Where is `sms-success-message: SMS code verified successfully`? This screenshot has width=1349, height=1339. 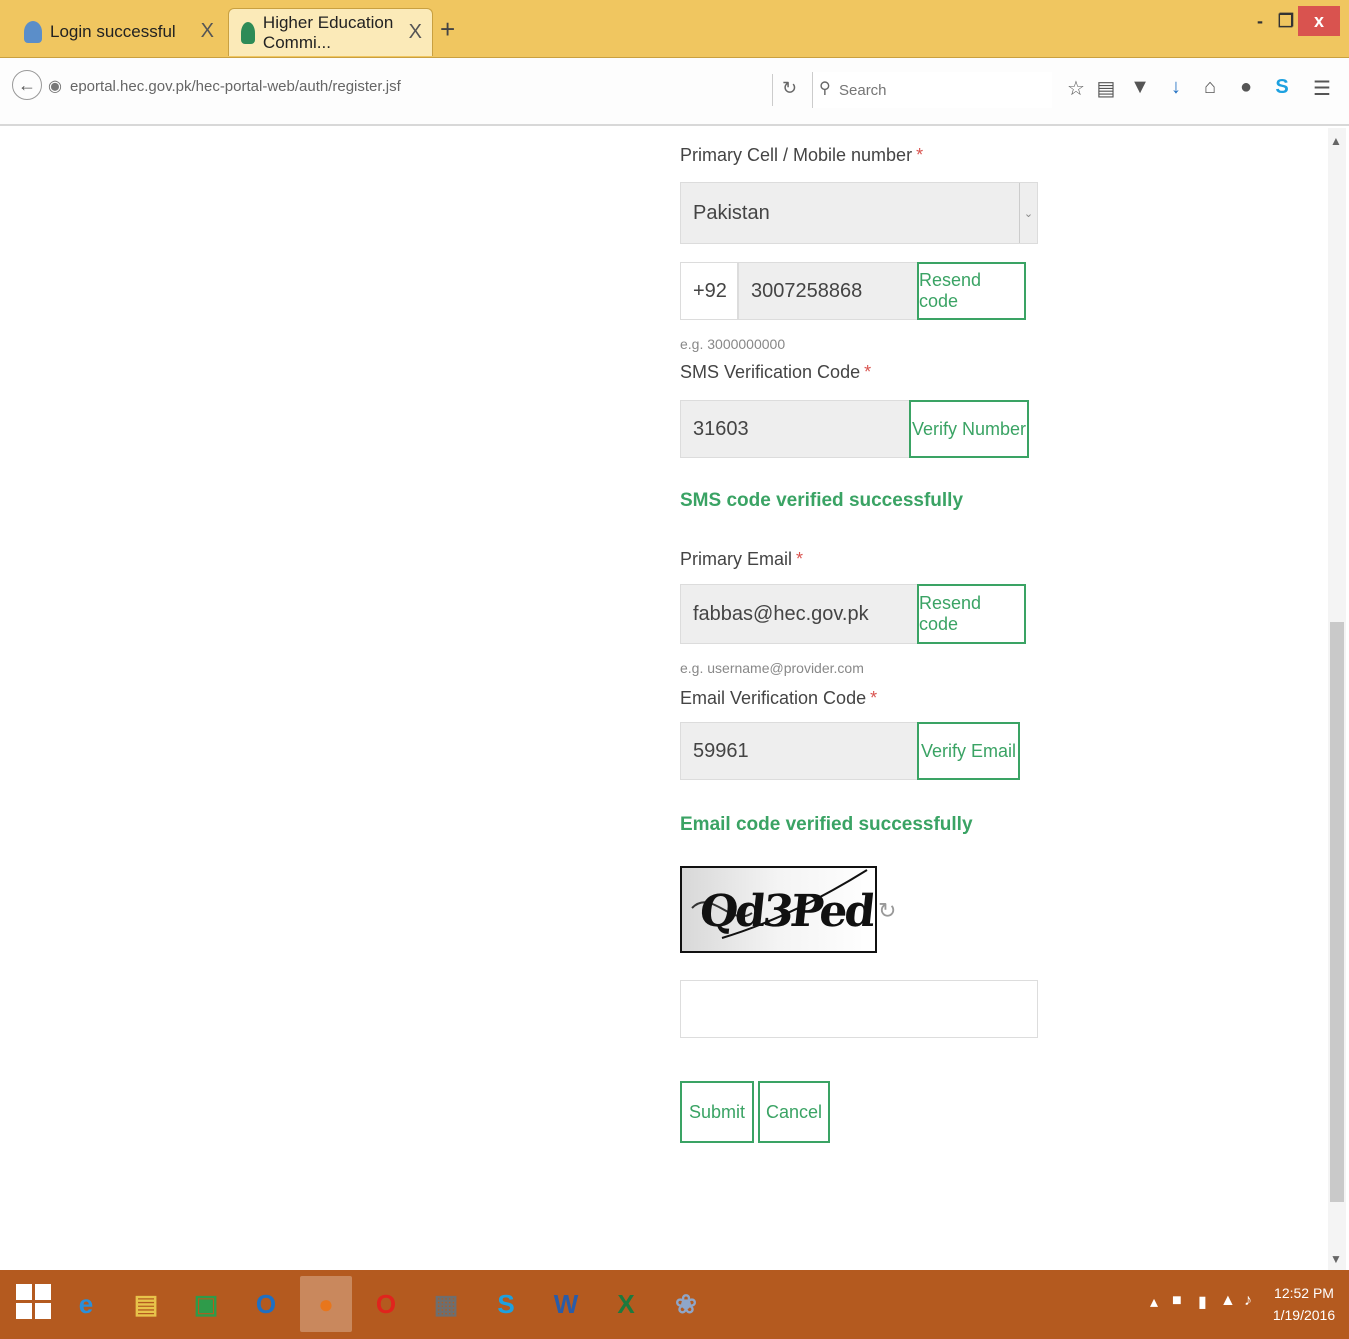
sms-success-message: SMS code verified successfully is located at coordinates (822, 500).